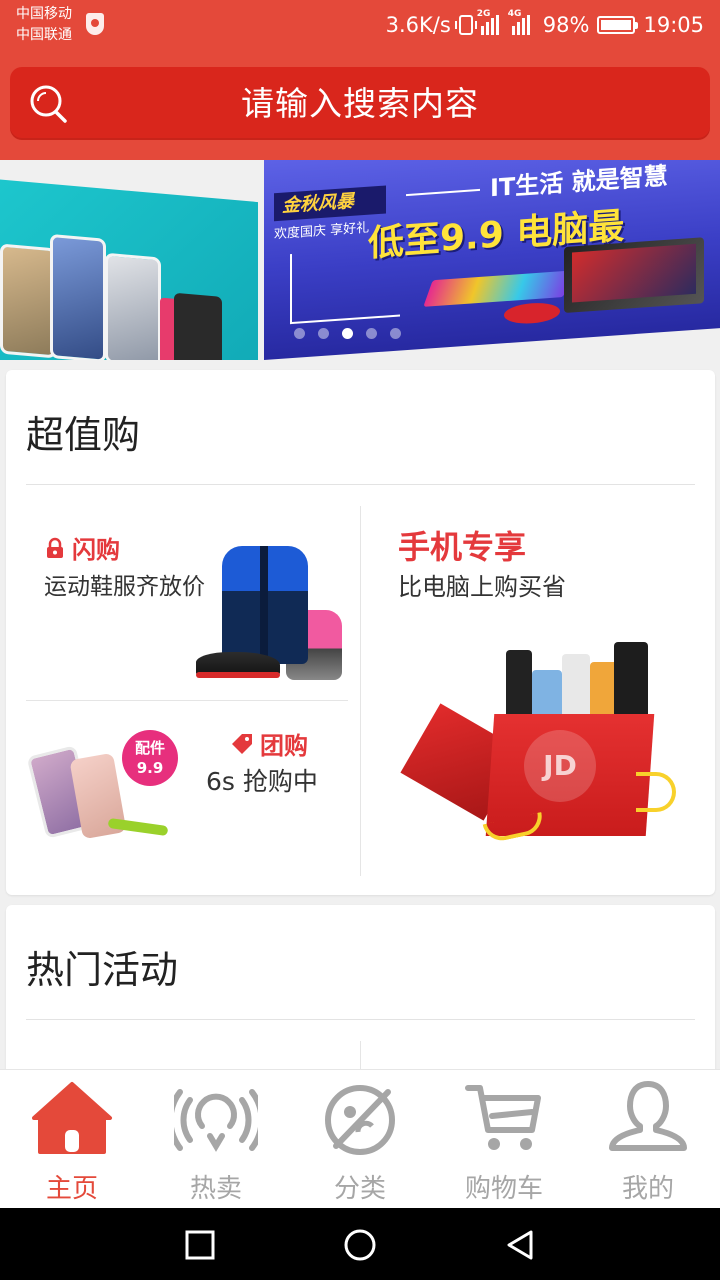  I want to click on cart-icon, so click(503, 1117).